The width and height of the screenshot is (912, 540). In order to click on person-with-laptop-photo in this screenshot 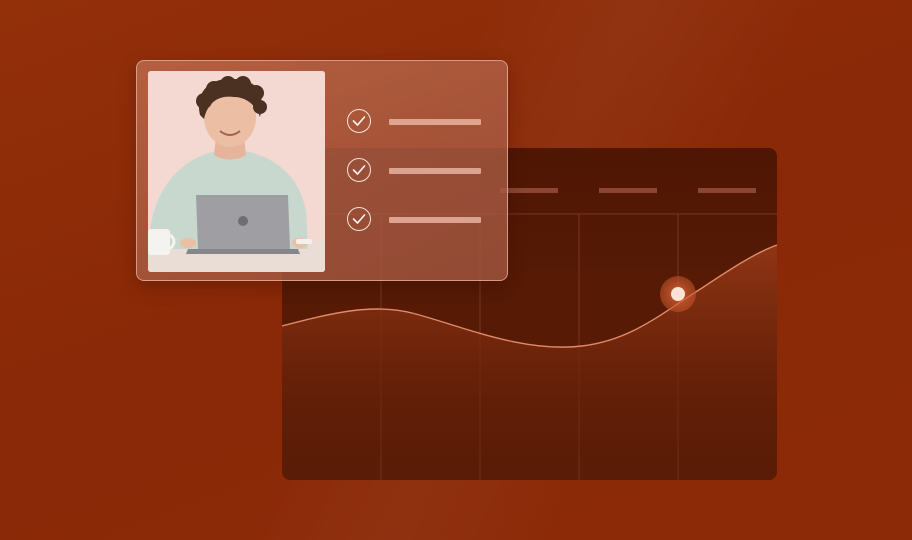, I will do `click(236, 171)`.